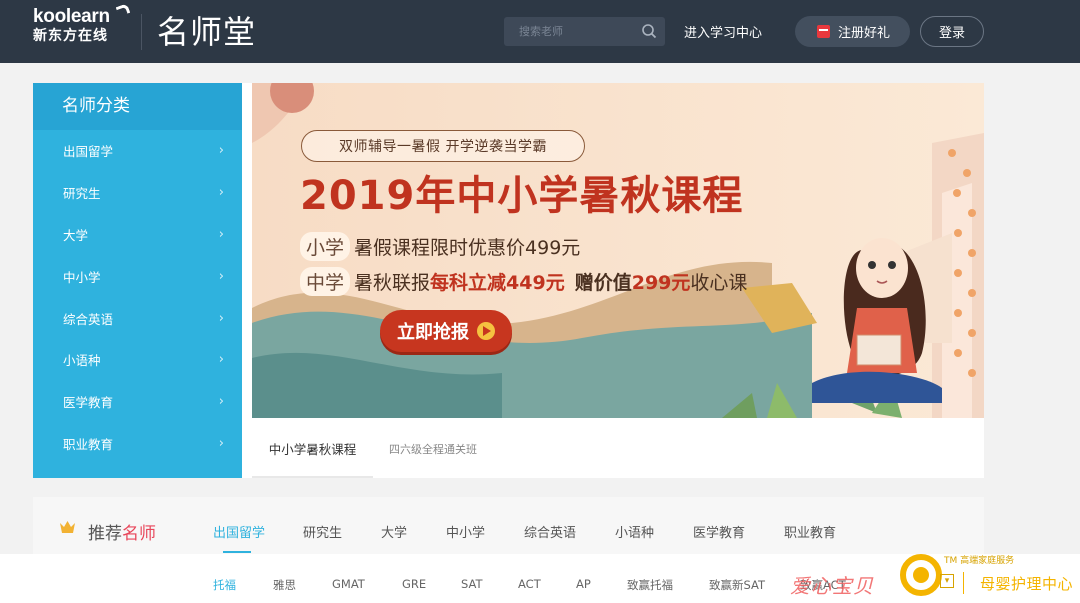  Describe the element at coordinates (963, 583) in the screenshot. I see `watermark-divider` at that location.